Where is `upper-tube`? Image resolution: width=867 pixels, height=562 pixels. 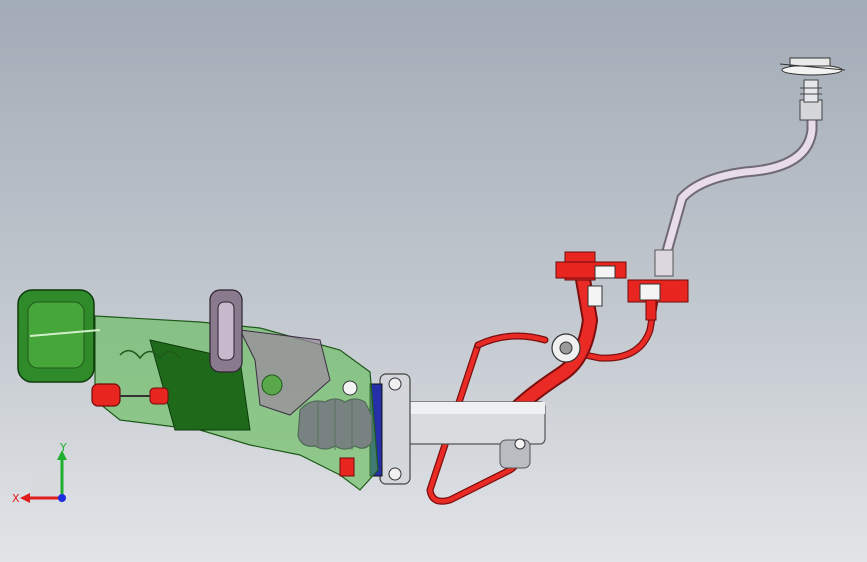 upper-tube is located at coordinates (736, 179).